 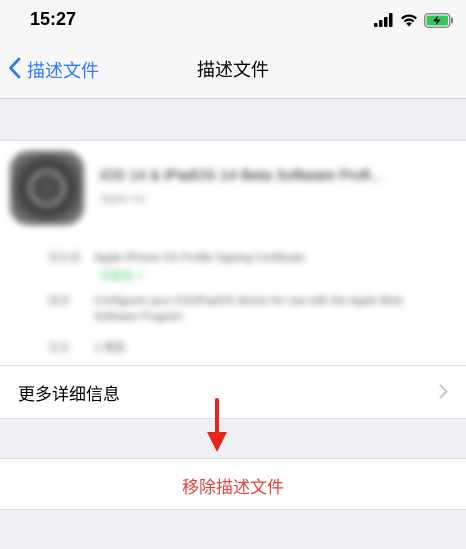 I want to click on chevron-right-icon, so click(x=443, y=393).